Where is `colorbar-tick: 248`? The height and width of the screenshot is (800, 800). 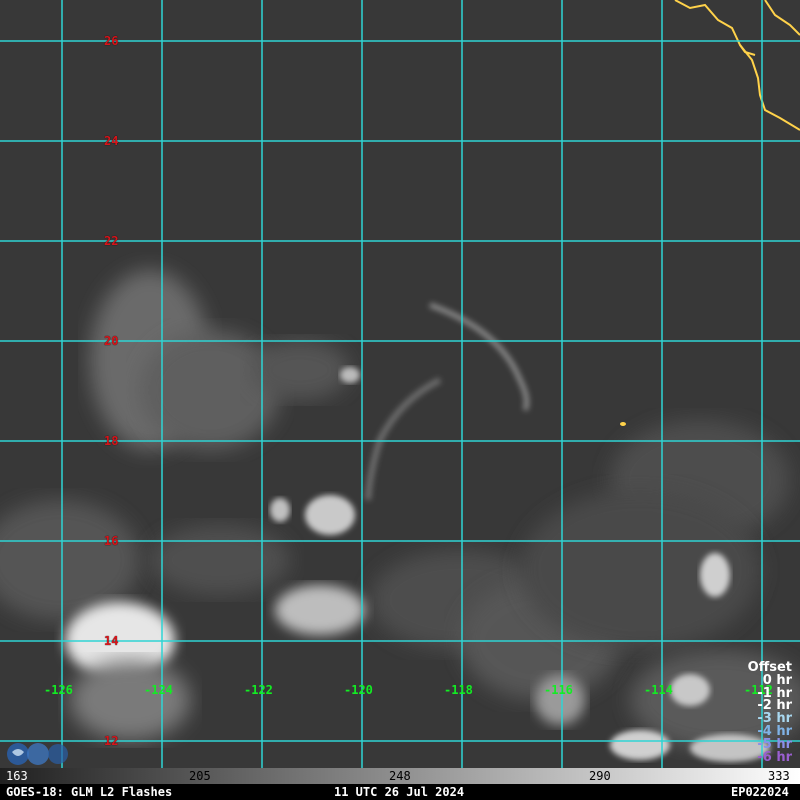
colorbar-tick: 248 is located at coordinates (400, 776).